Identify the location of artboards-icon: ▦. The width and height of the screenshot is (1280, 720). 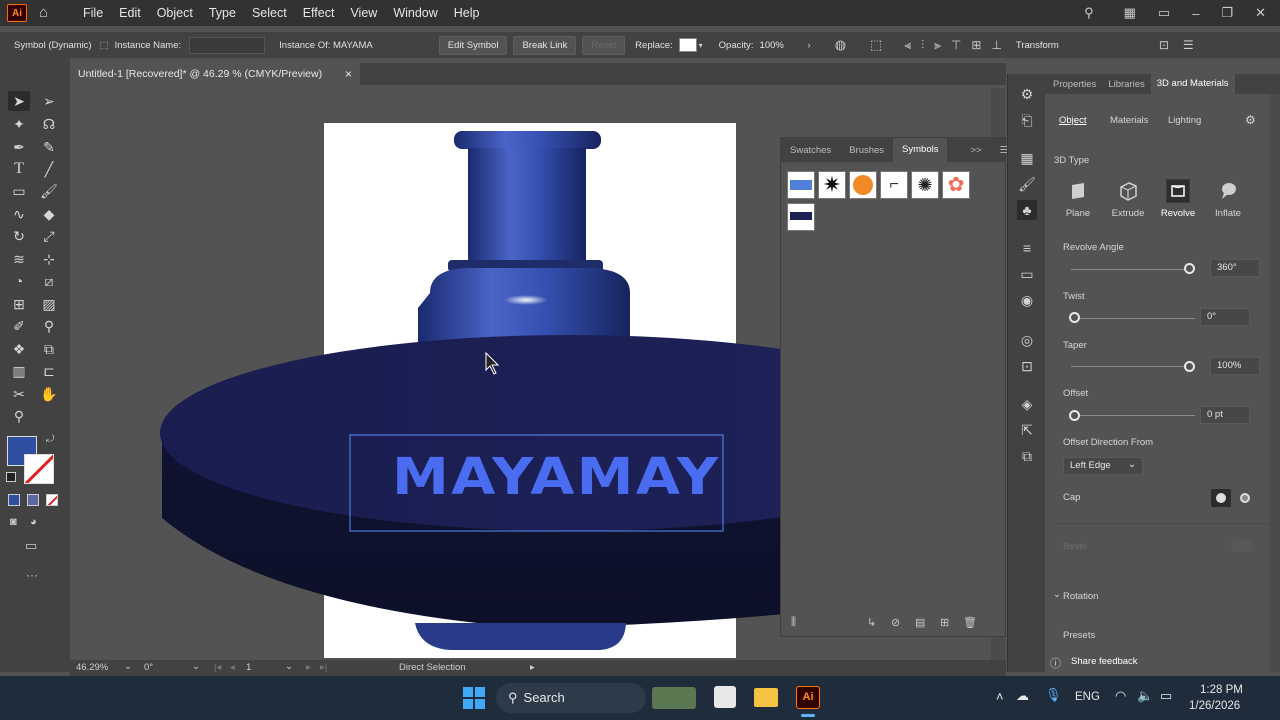
(1027, 158).